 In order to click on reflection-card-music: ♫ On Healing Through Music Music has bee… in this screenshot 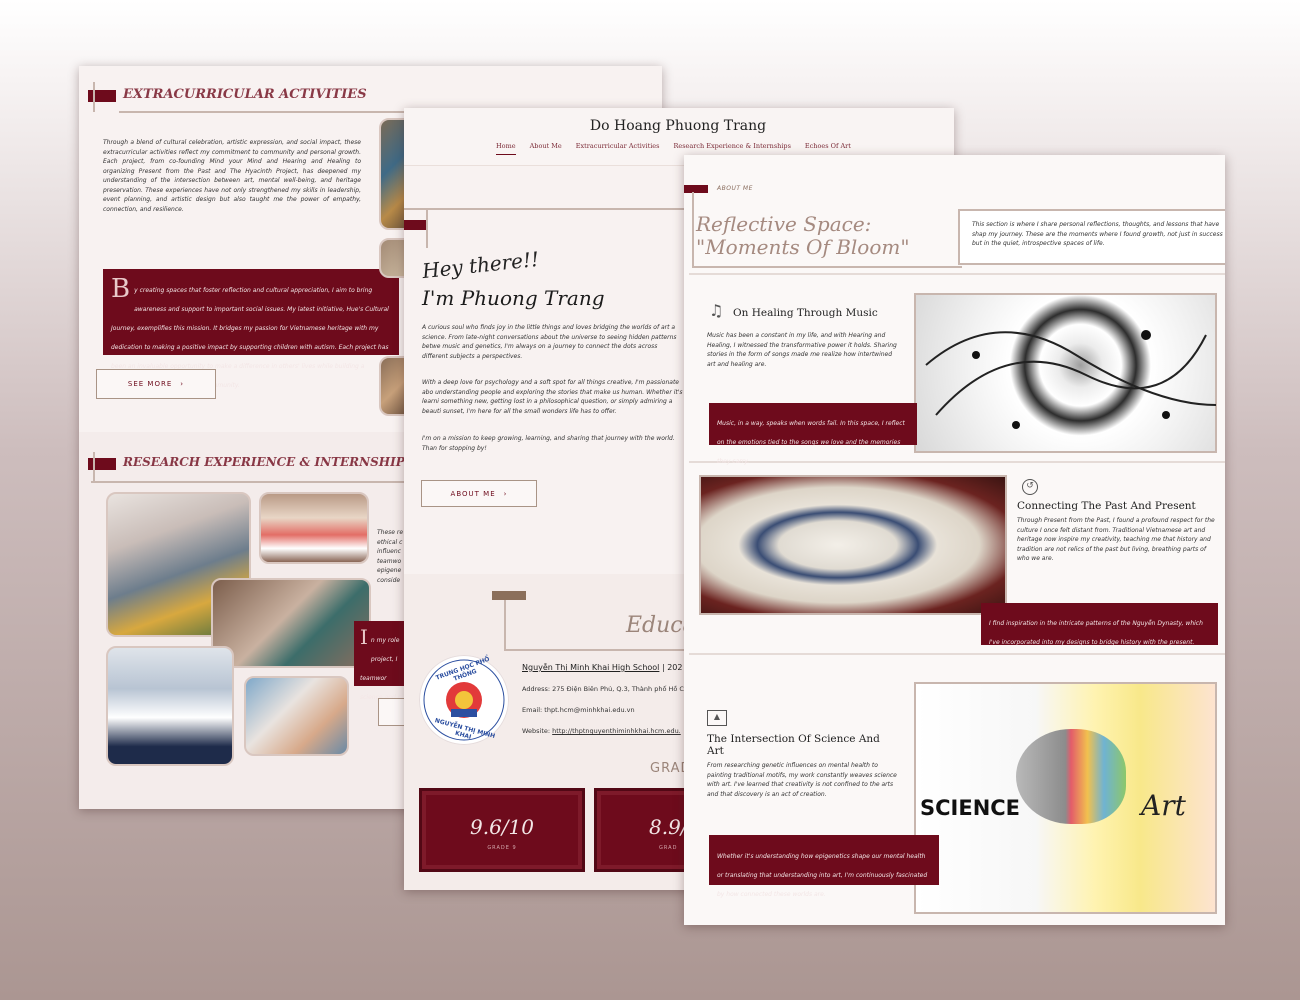, I will do `click(957, 369)`.